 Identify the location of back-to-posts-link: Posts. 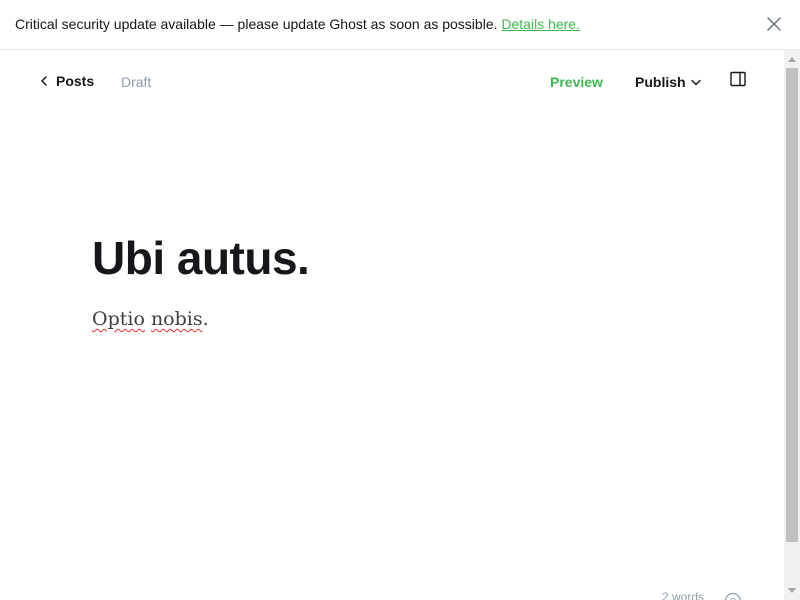
(67, 81).